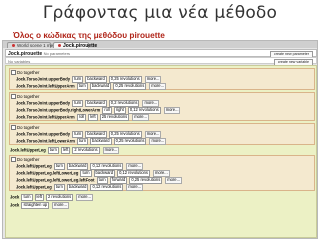 Image resolution: width=320 pixels, height=240 pixels. Describe the element at coordinates (75, 45) in the screenshot. I see `tab-jock-pirouette: Jock.pirouette` at that location.